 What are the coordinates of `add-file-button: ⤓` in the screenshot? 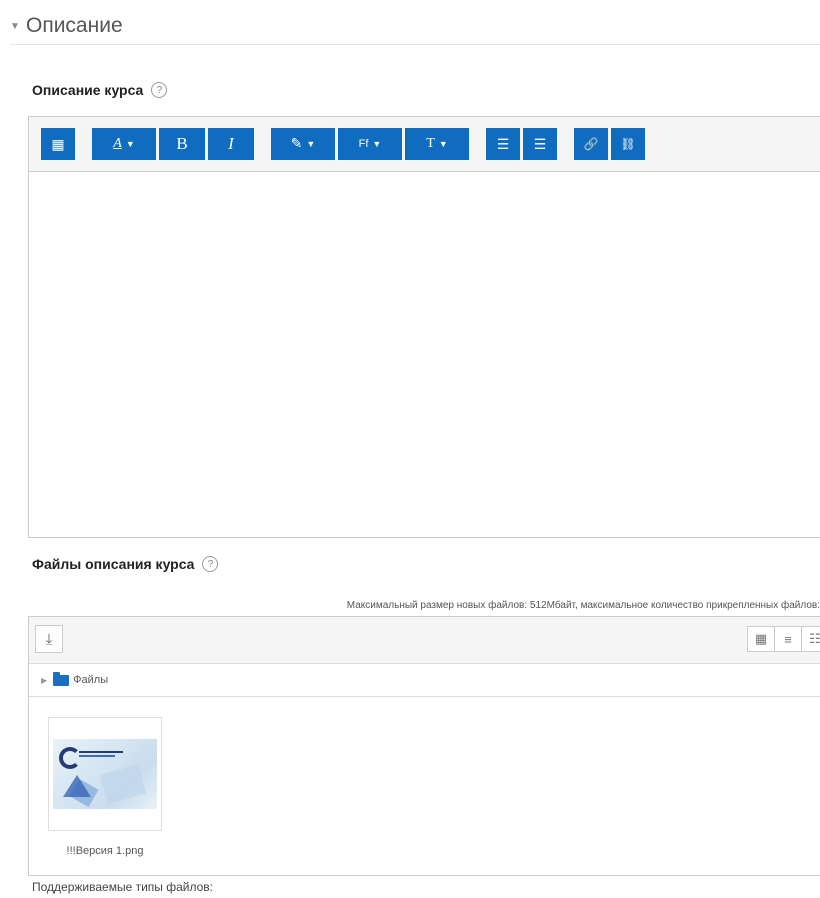 It's located at (49, 639).